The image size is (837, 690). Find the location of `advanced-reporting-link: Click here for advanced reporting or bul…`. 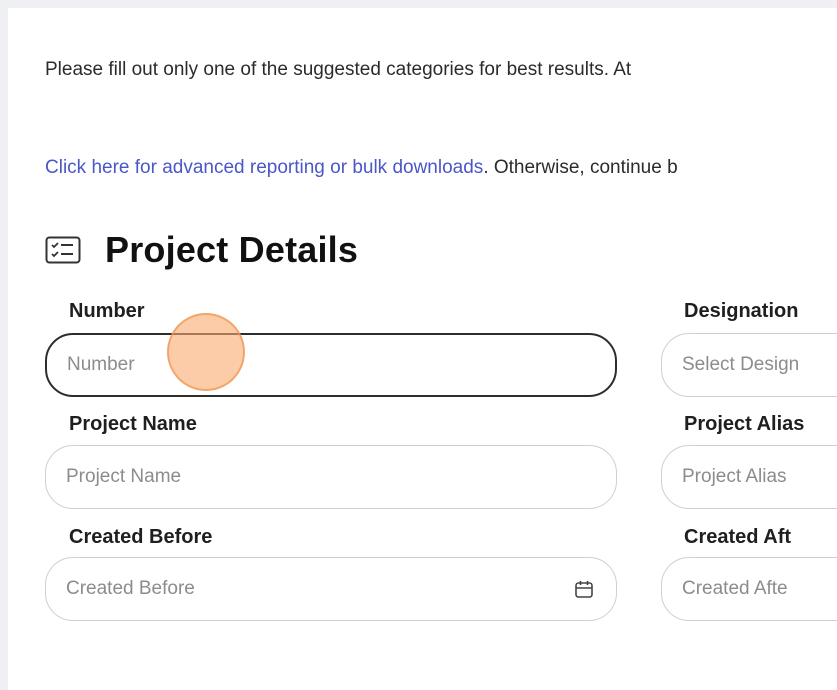

advanced-reporting-link: Click here for advanced reporting or bul… is located at coordinates (264, 167).